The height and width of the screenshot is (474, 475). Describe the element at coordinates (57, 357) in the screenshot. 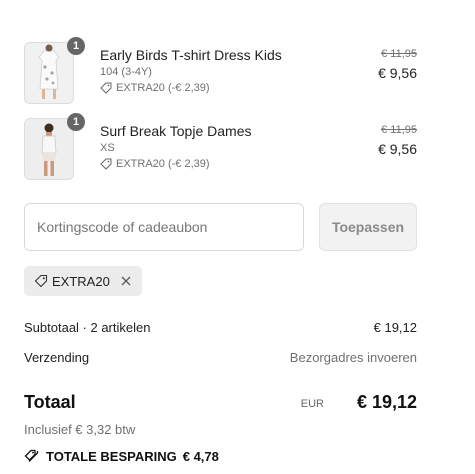

I see `shipping-label: Verzending` at that location.